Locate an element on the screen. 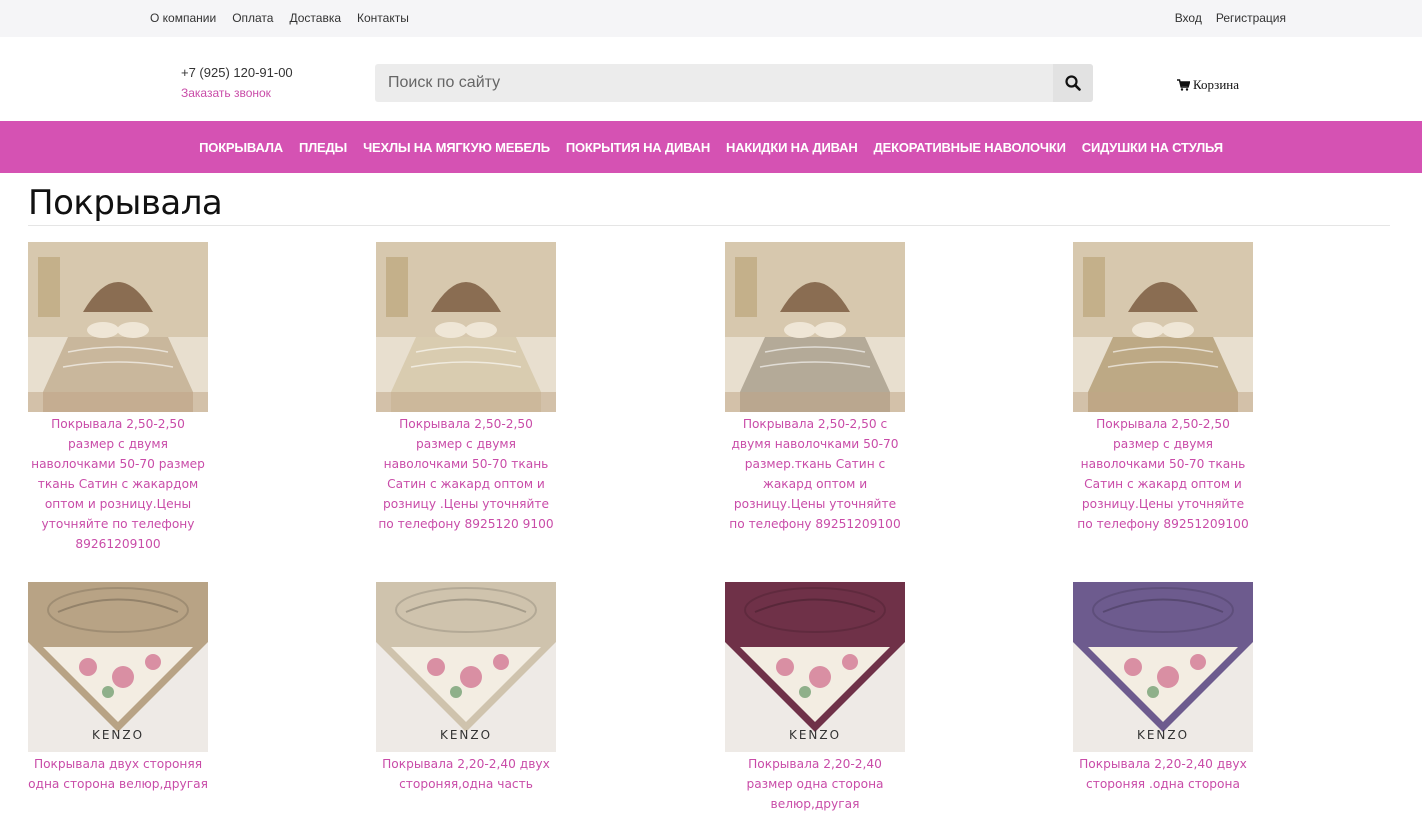 The width and height of the screenshot is (1422, 814). search-box is located at coordinates (734, 83).